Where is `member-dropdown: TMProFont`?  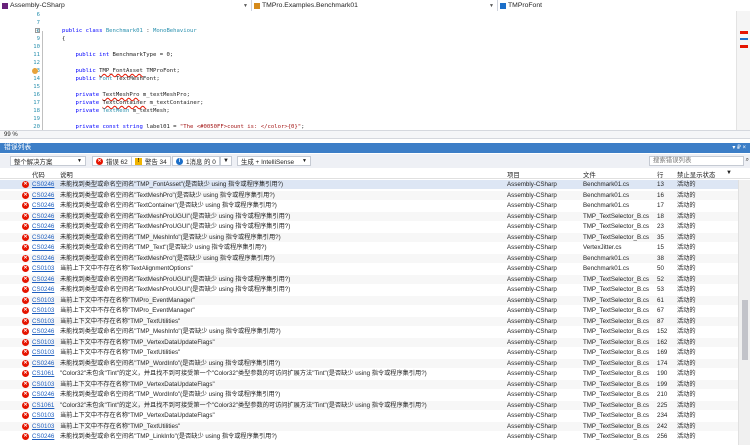
member-dropdown: TMProFont is located at coordinates (624, 5).